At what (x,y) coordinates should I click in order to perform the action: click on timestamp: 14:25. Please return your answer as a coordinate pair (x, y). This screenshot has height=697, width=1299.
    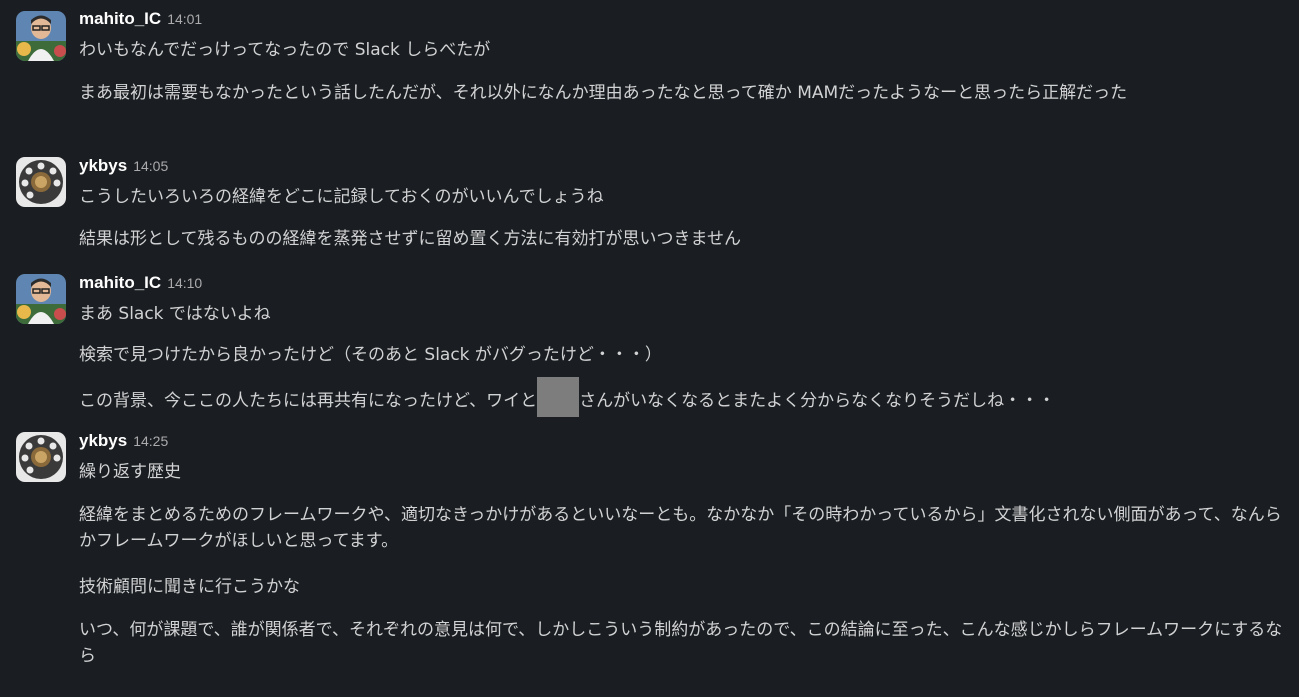
    Looking at the image, I should click on (150, 441).